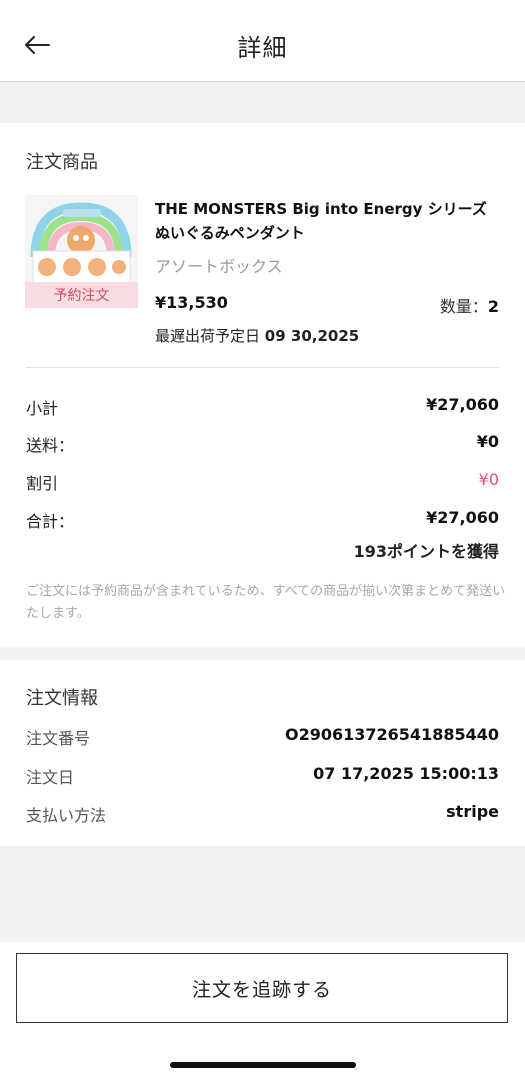 The height and width of the screenshot is (1080, 525). I want to click on quantity-value: 2, so click(493, 306).